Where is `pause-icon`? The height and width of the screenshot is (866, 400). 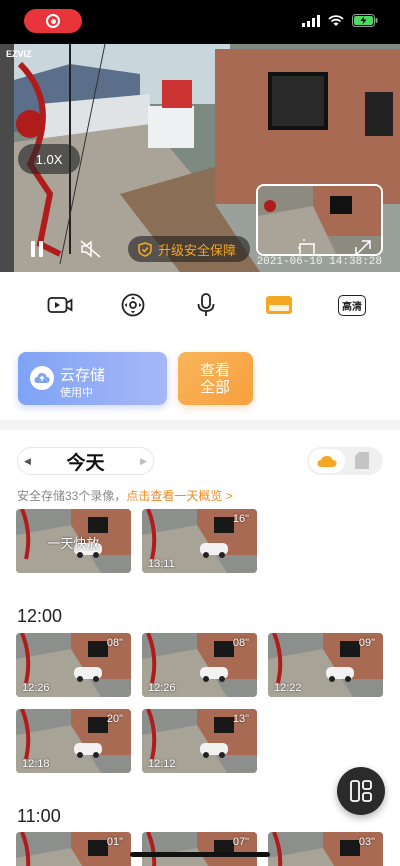
pause-icon is located at coordinates (37, 249).